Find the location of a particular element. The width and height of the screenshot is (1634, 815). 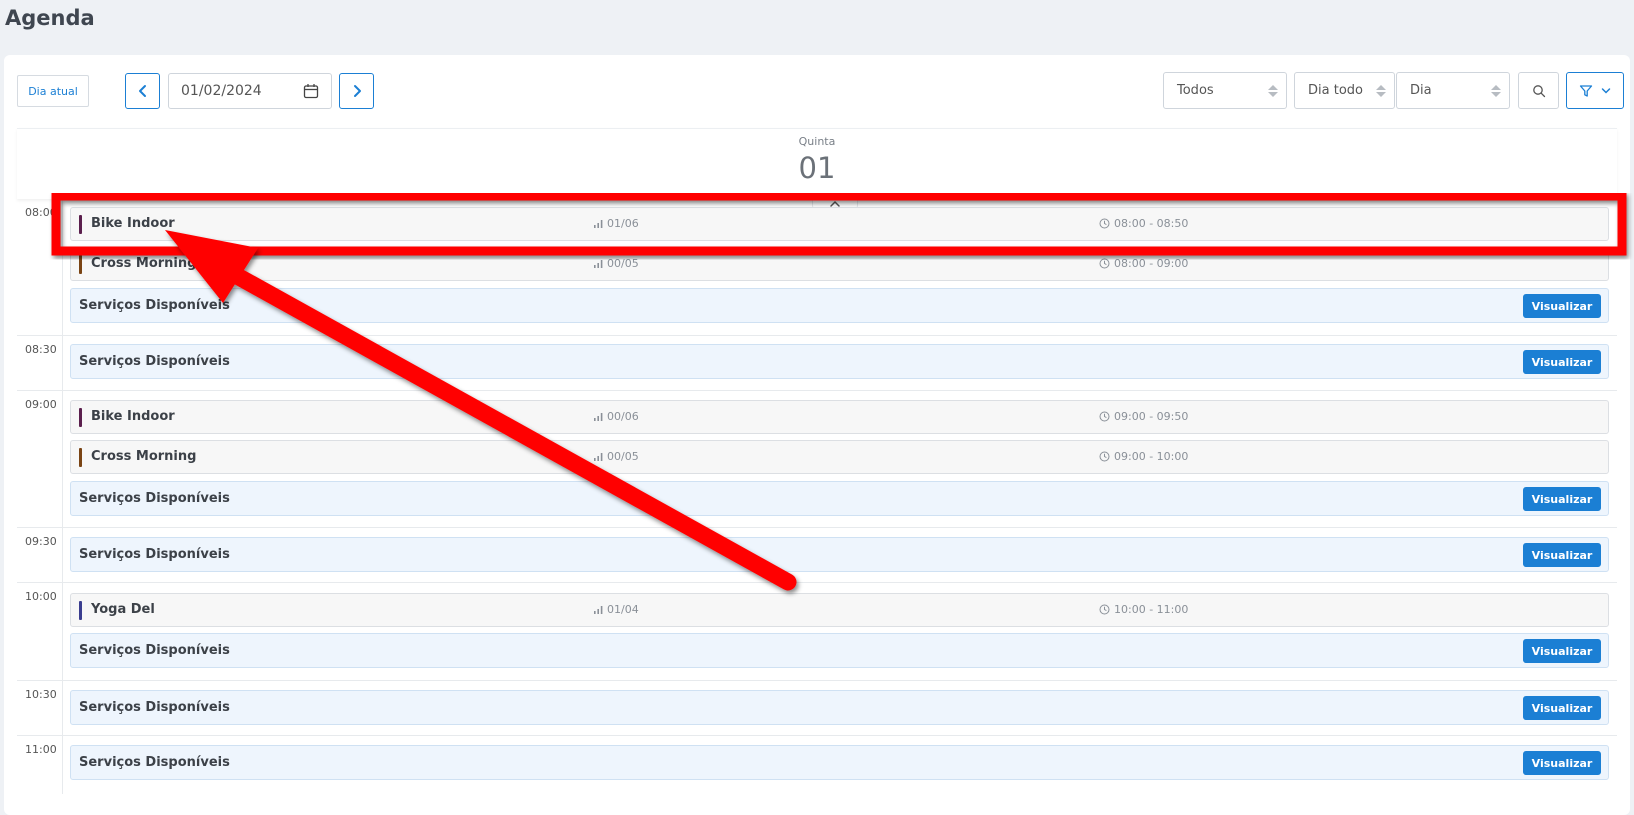

event-row: Yoga Del 01/04 10:00 - 11:00 is located at coordinates (839, 610).